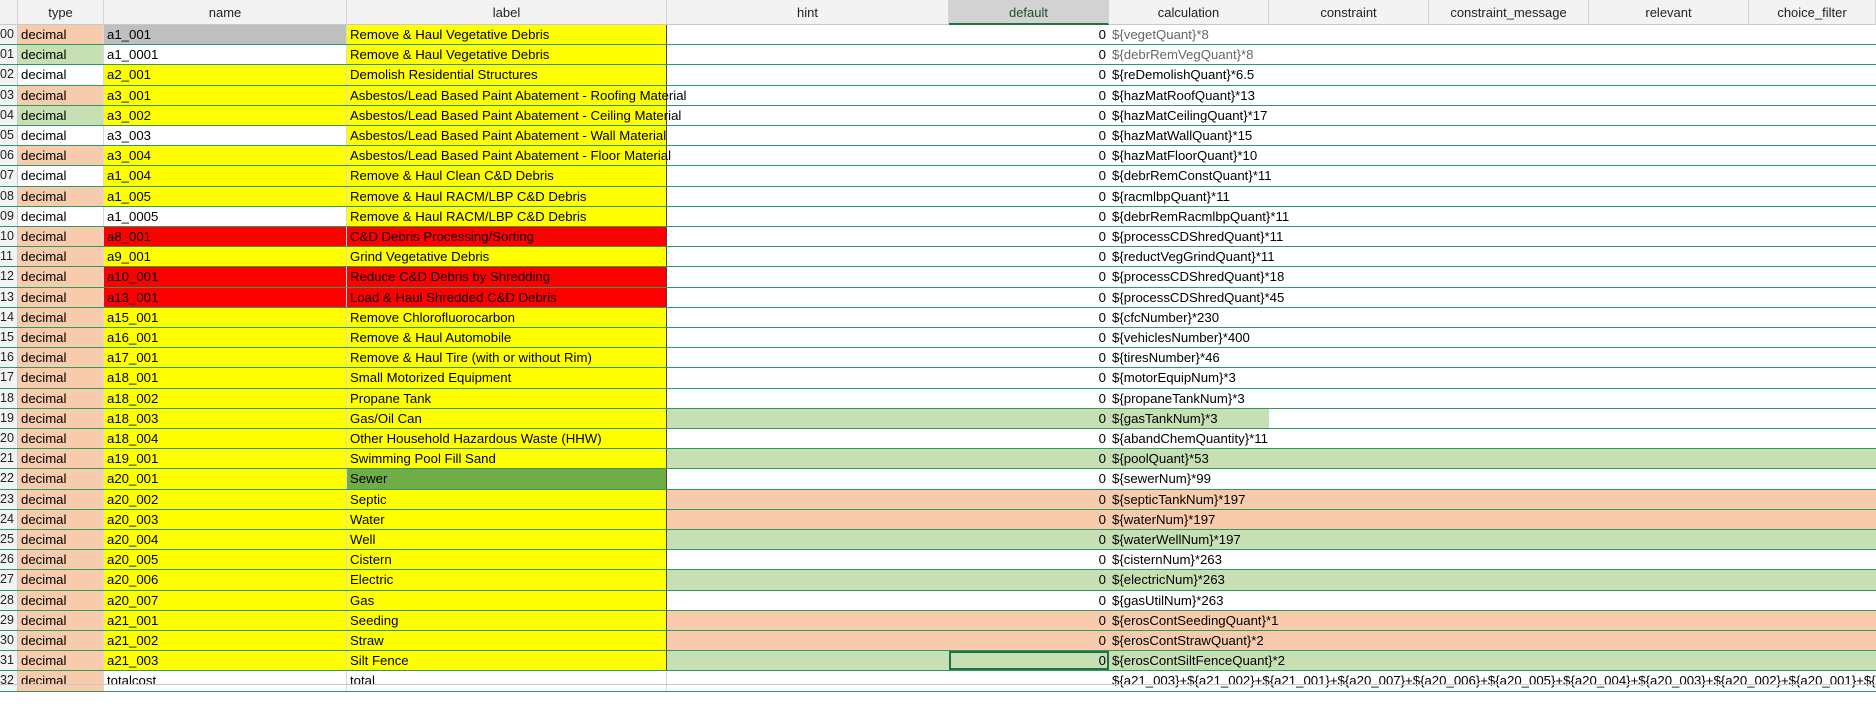  Describe the element at coordinates (1479, 640) in the screenshot. I see `calculation-cell: ${erosContStrawQuant}*2` at that location.